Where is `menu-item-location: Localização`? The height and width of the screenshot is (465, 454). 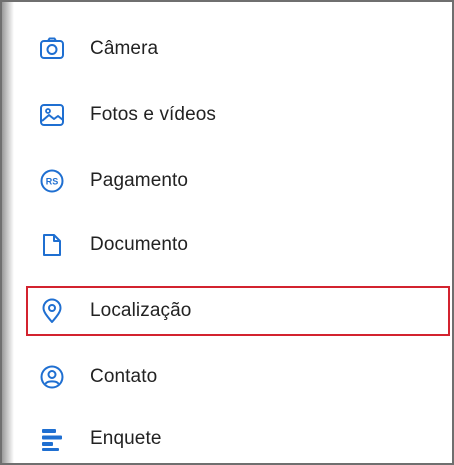
menu-item-location: Localização is located at coordinates (238, 311).